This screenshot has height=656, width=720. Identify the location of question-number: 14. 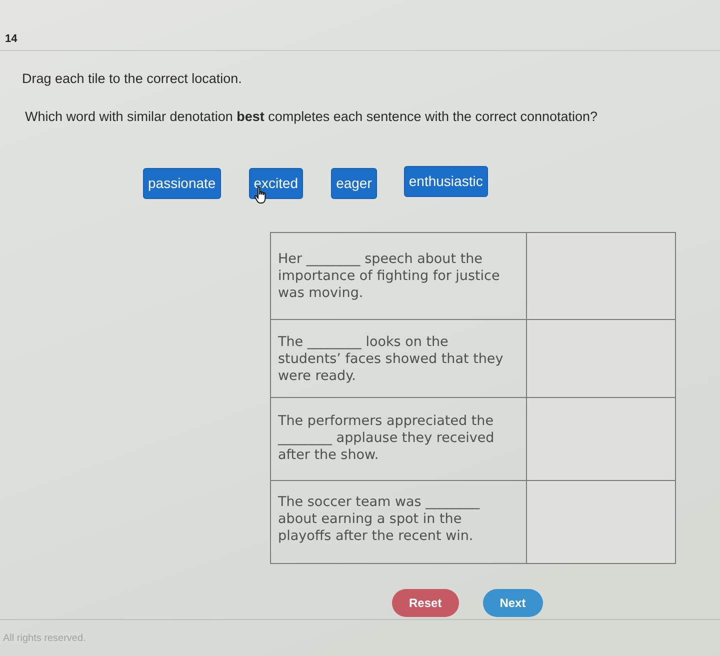
(11, 39).